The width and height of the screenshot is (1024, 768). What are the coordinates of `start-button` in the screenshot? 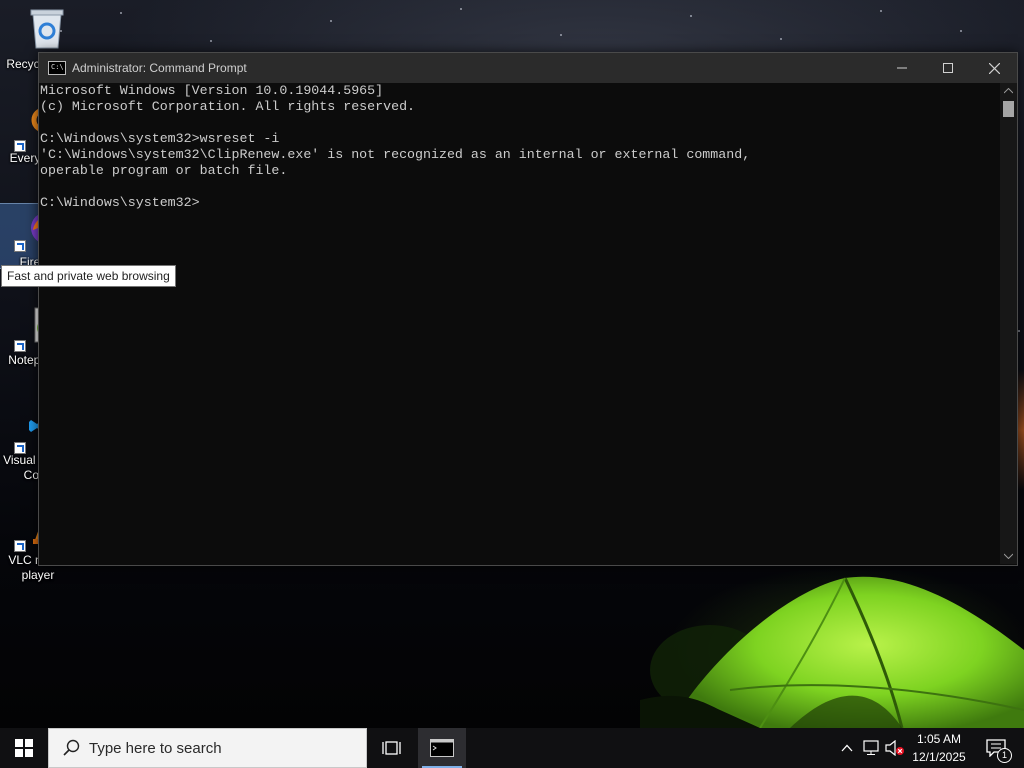 It's located at (24, 748).